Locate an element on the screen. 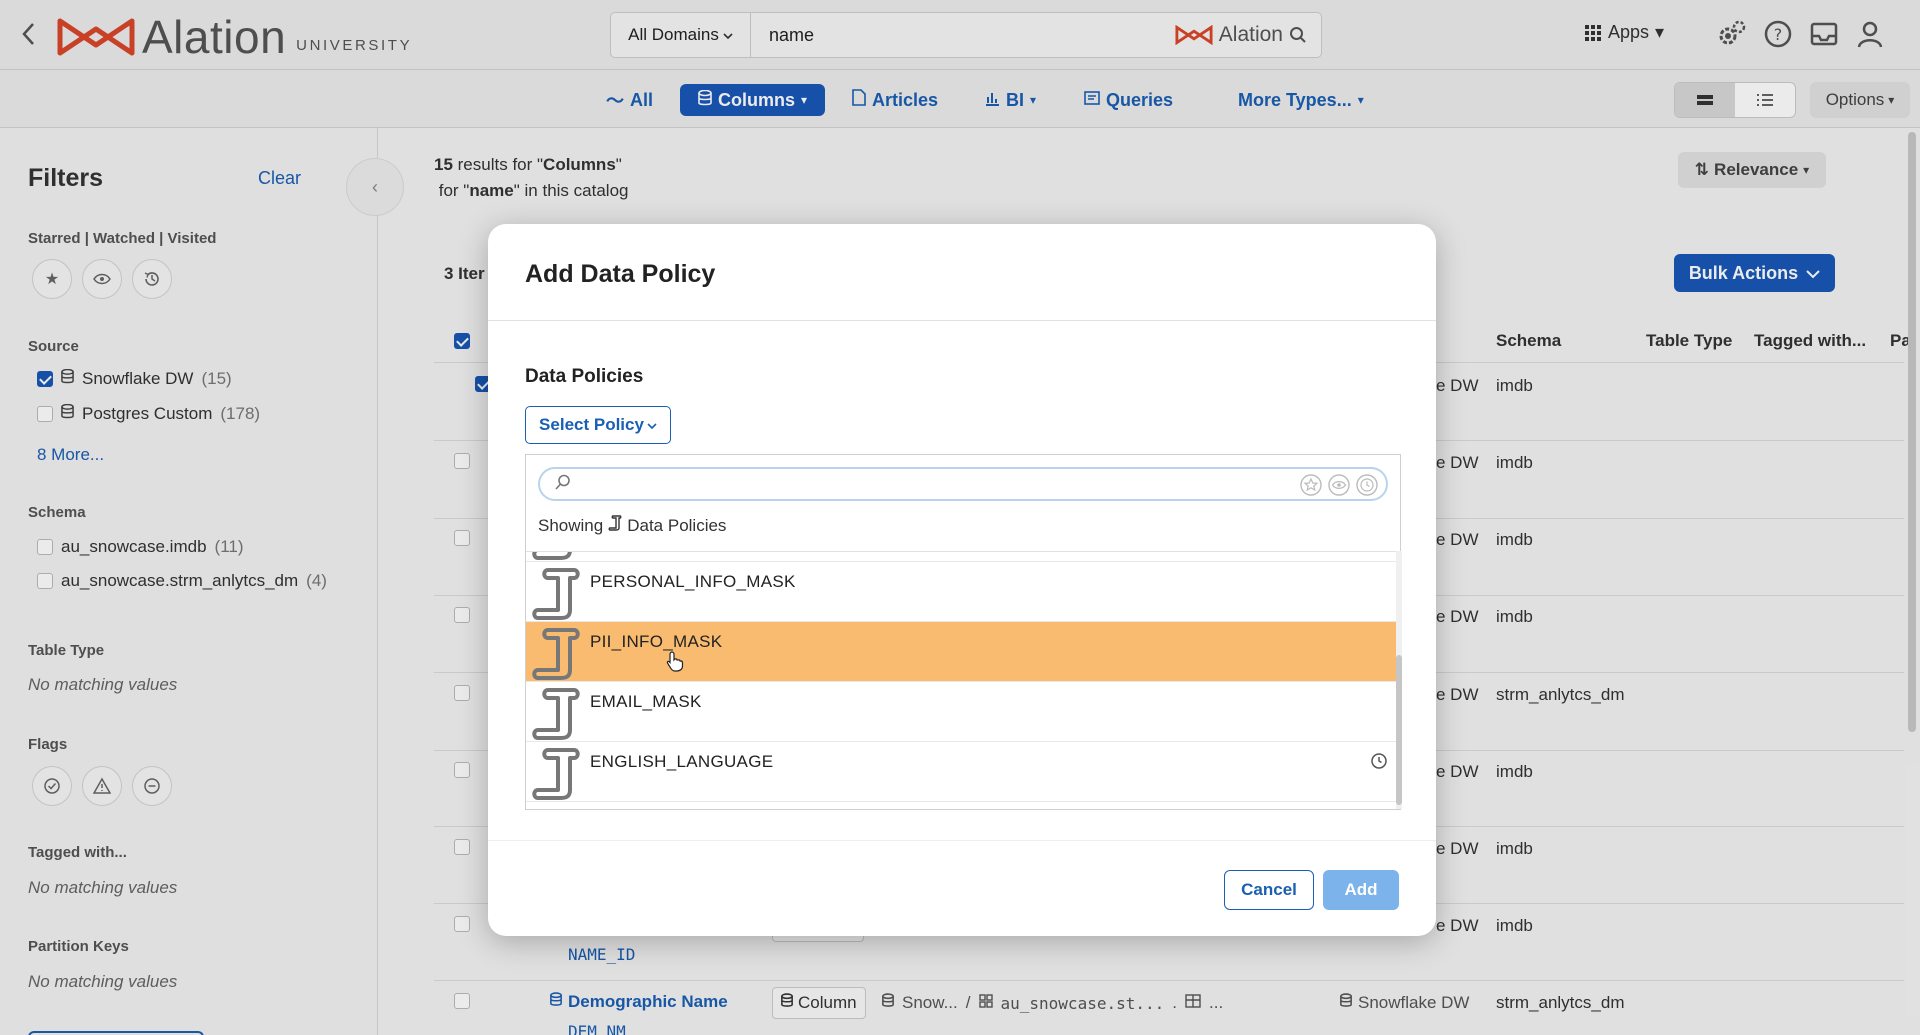 The width and height of the screenshot is (1920, 1035). policy-list-scrollbar is located at coordinates (1399, 730).